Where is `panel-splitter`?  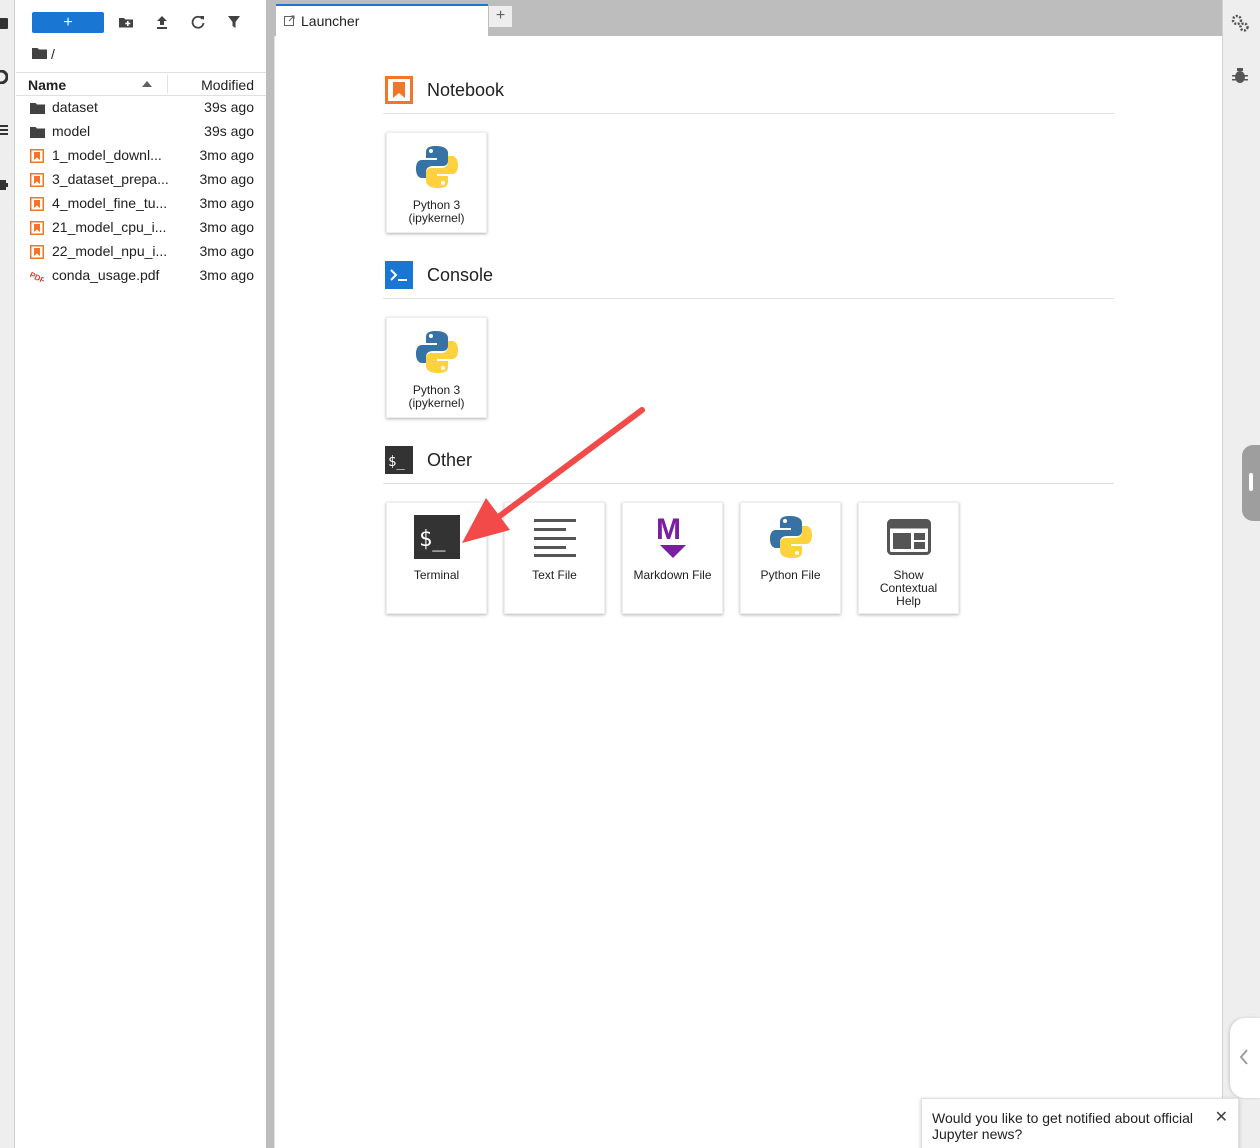
panel-splitter is located at coordinates (270, 574).